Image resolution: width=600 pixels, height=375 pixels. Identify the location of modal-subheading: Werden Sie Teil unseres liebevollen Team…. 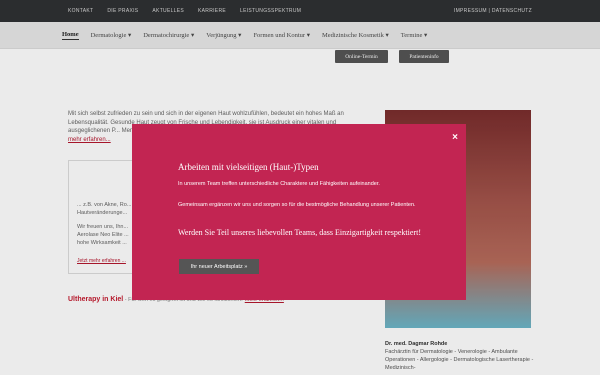
(299, 232).